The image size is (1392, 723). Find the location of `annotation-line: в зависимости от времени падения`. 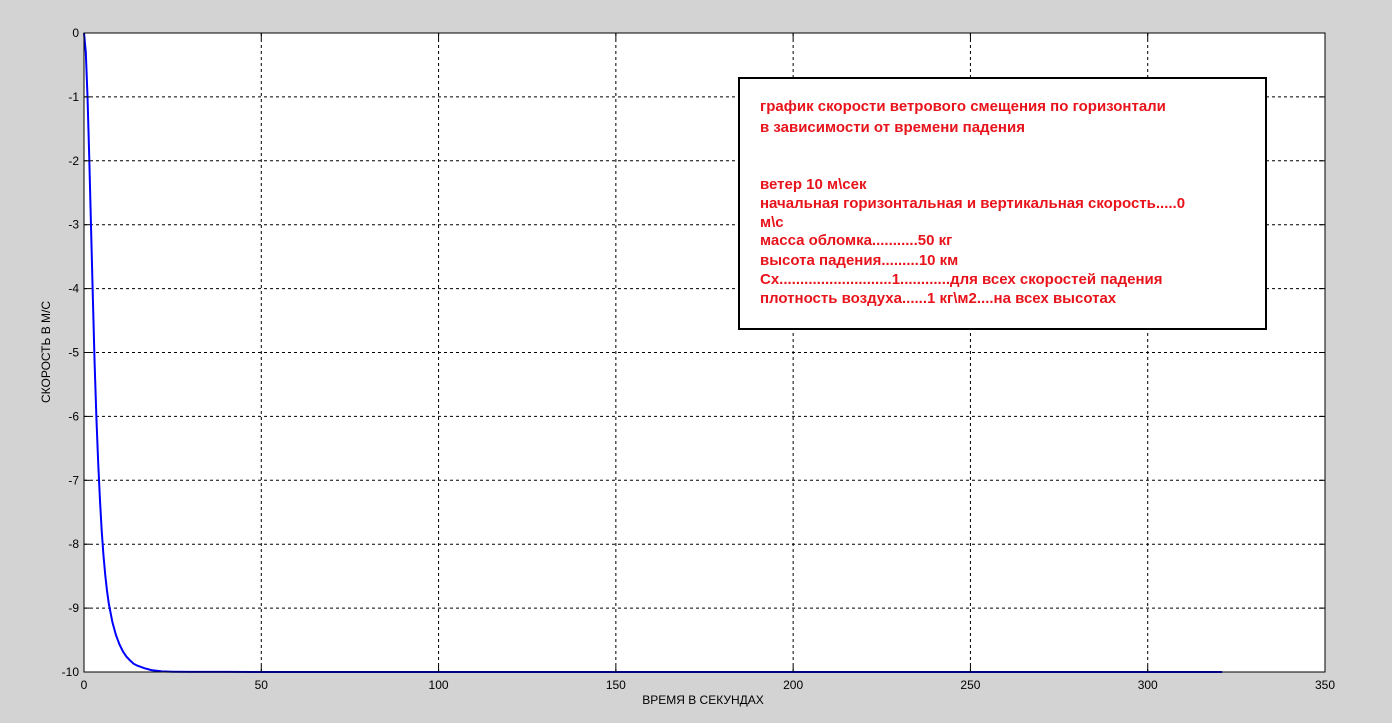

annotation-line: в зависимости от времени падения is located at coordinates (892, 127).